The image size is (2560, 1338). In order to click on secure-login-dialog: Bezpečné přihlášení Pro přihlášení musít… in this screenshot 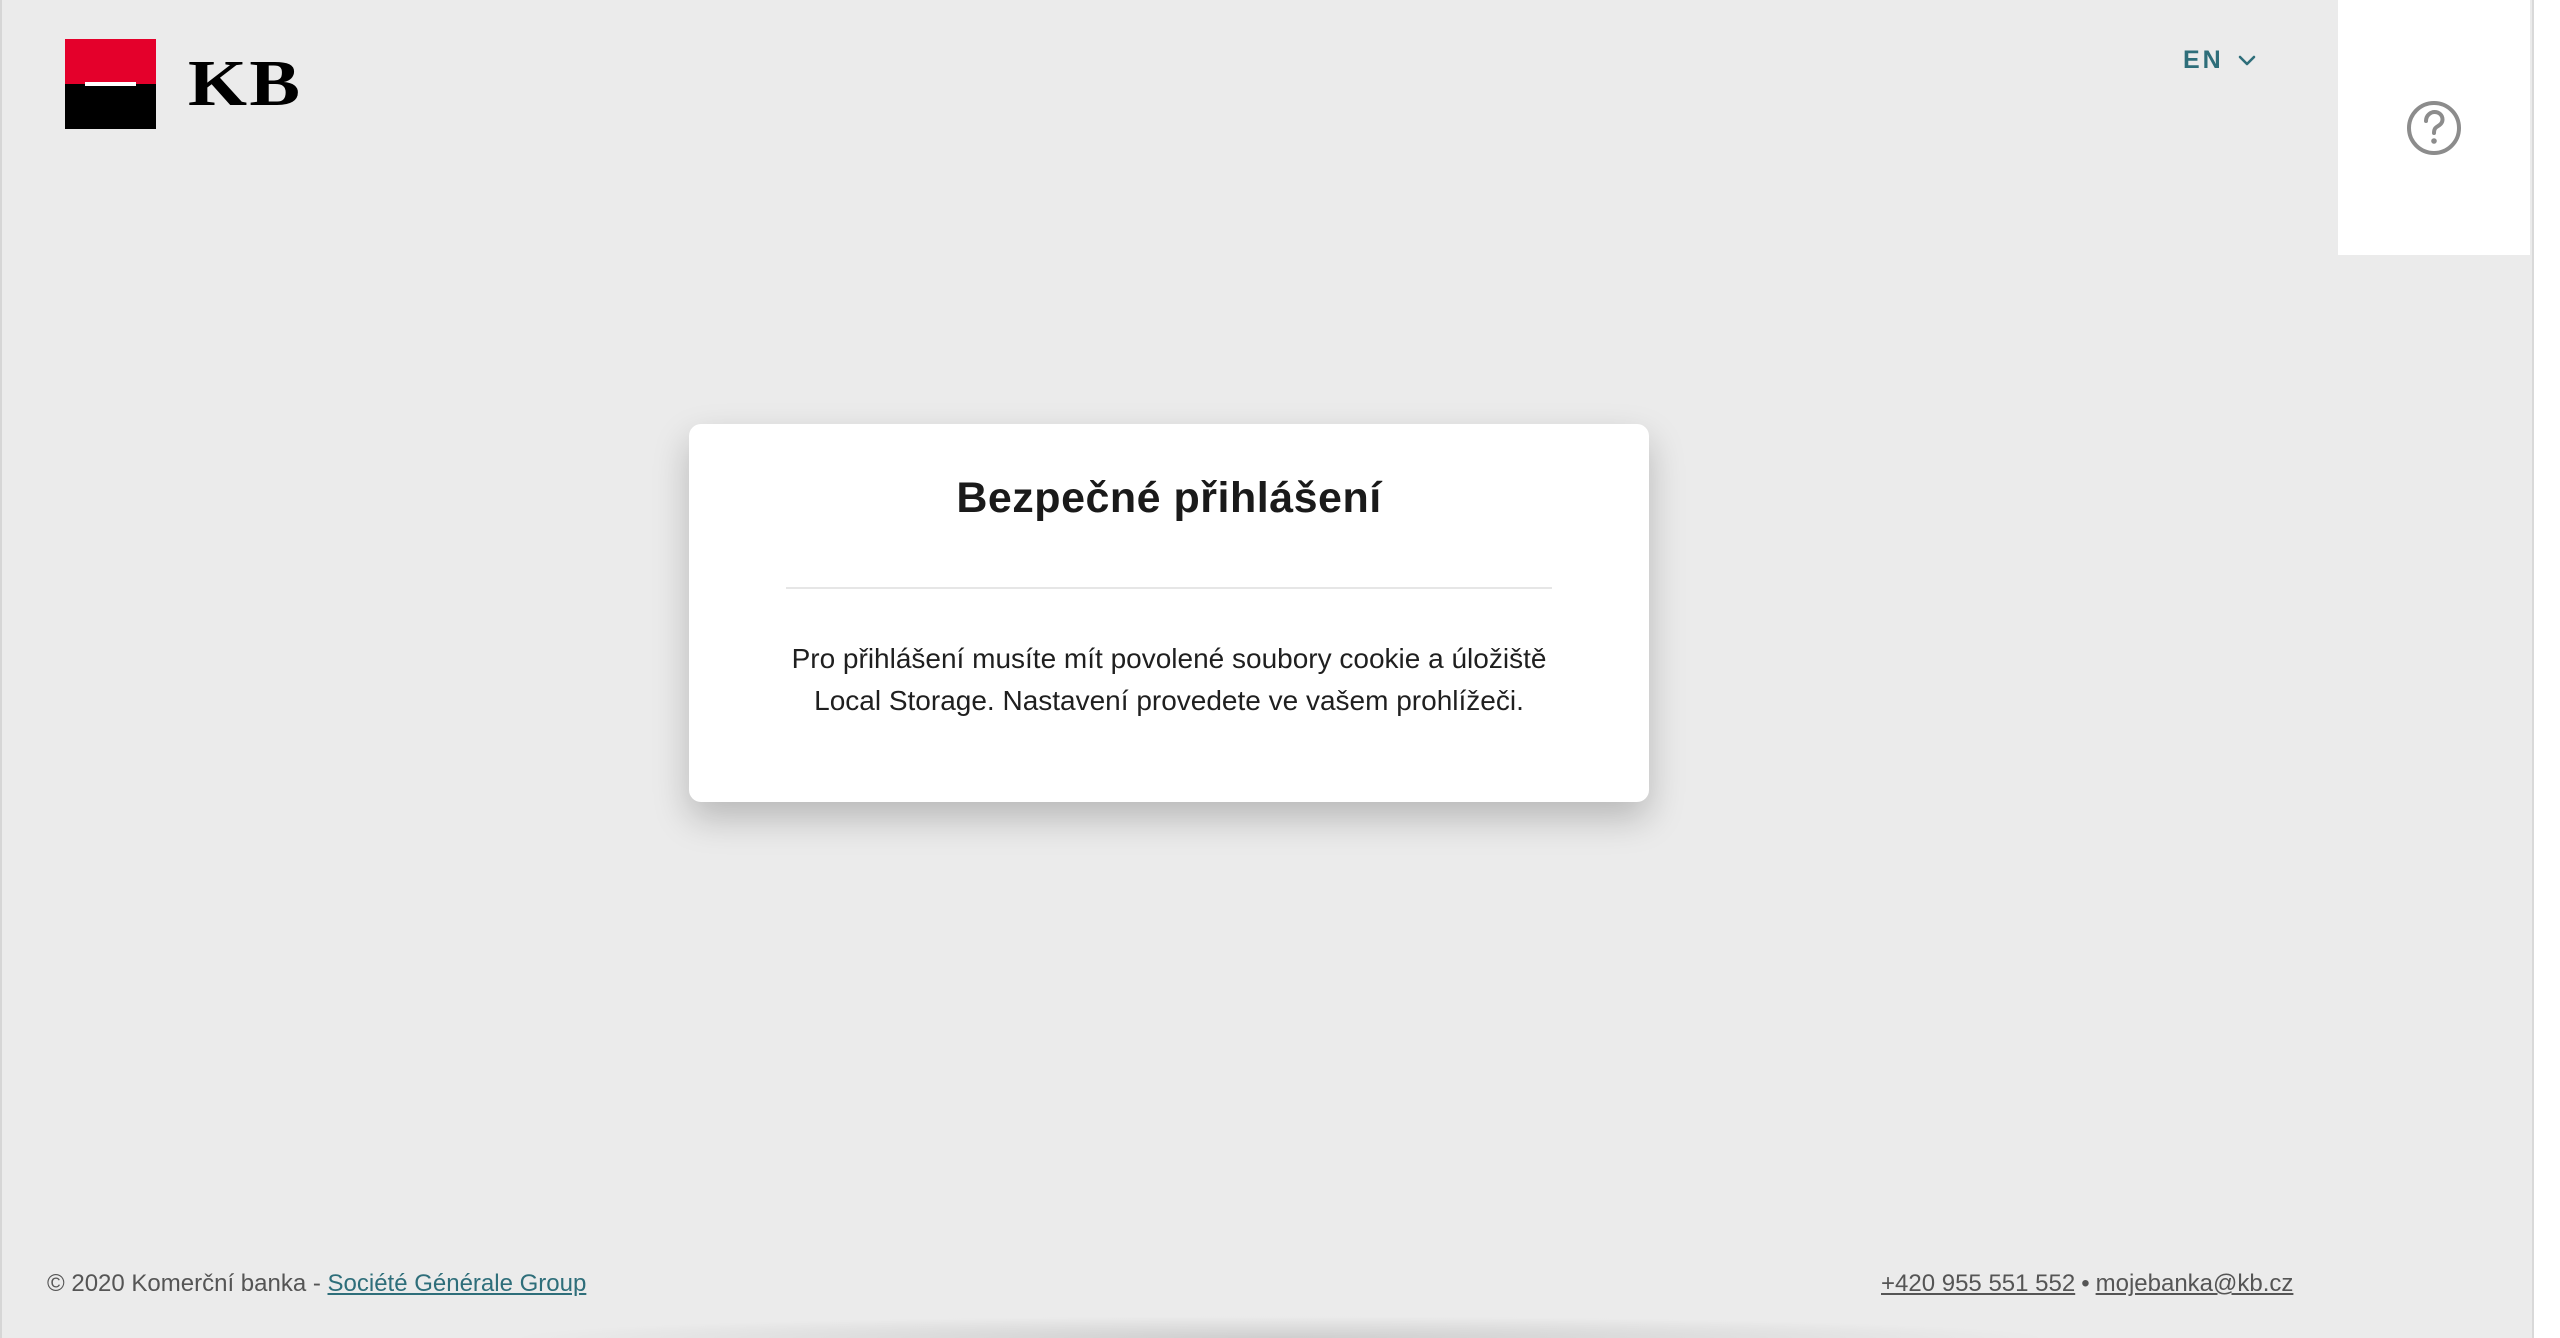, I will do `click(1169, 613)`.